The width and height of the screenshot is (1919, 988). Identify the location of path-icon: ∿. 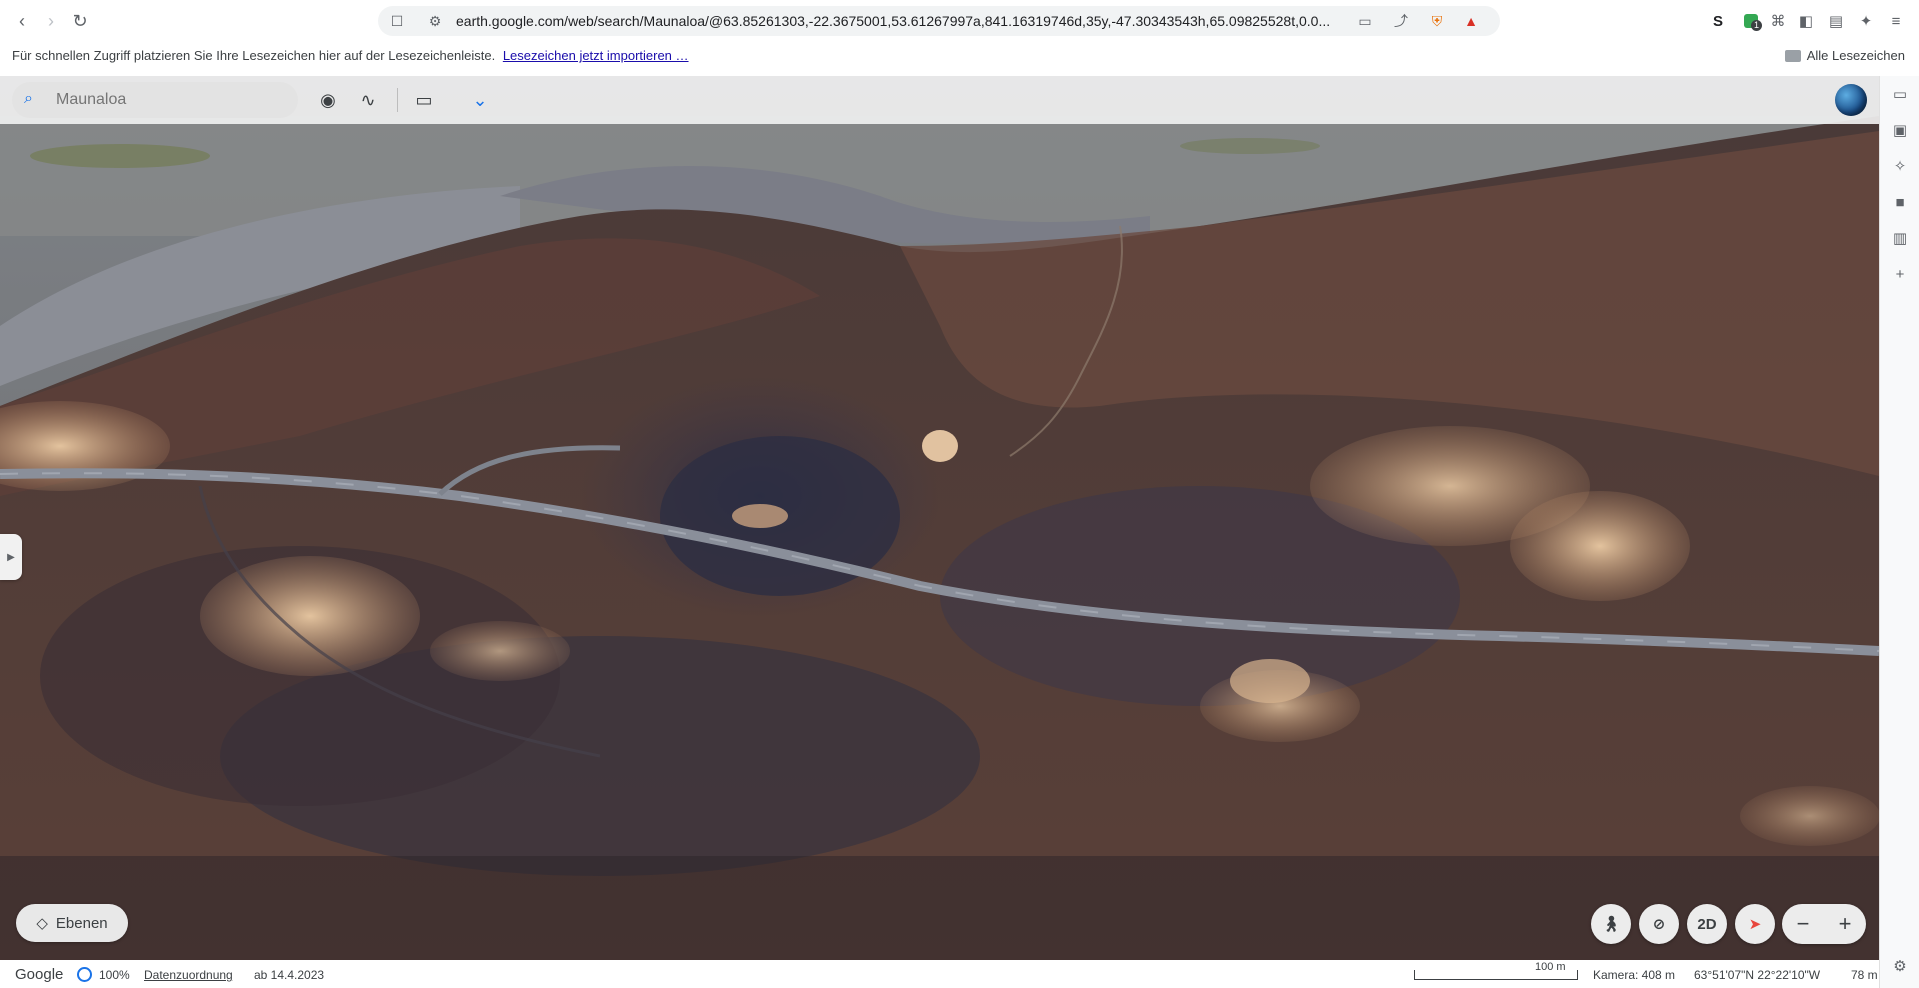
(368, 100).